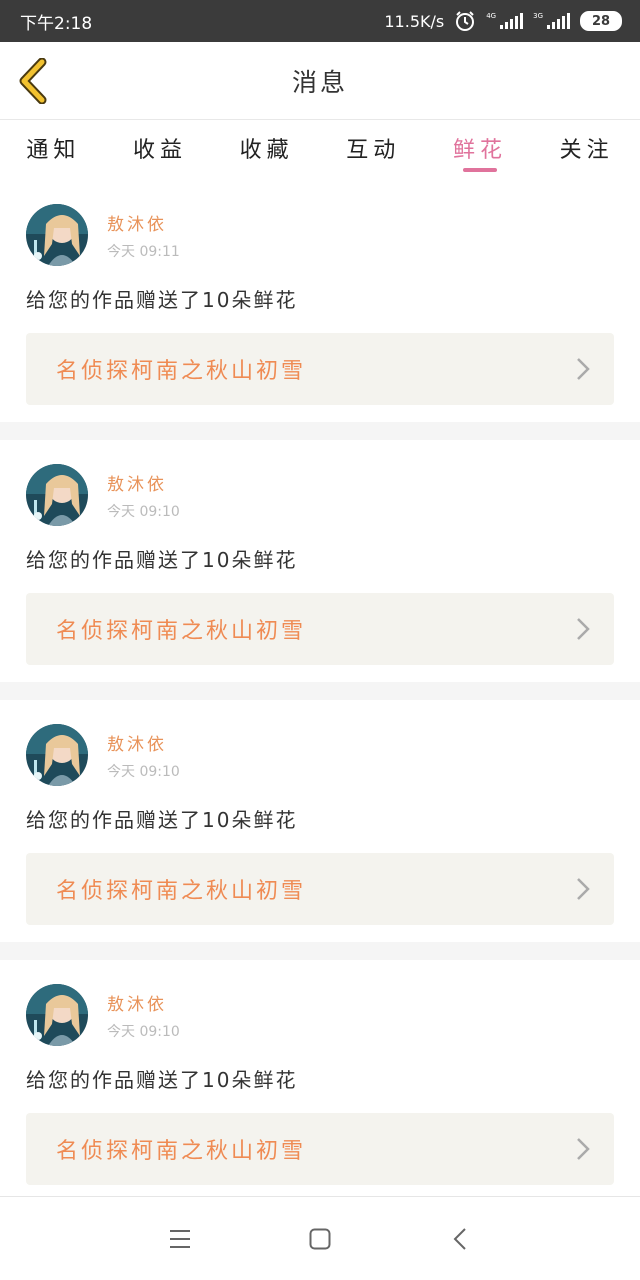  What do you see at coordinates (414, 21) in the screenshot?
I see `network-speed: 11.5K/s` at bounding box center [414, 21].